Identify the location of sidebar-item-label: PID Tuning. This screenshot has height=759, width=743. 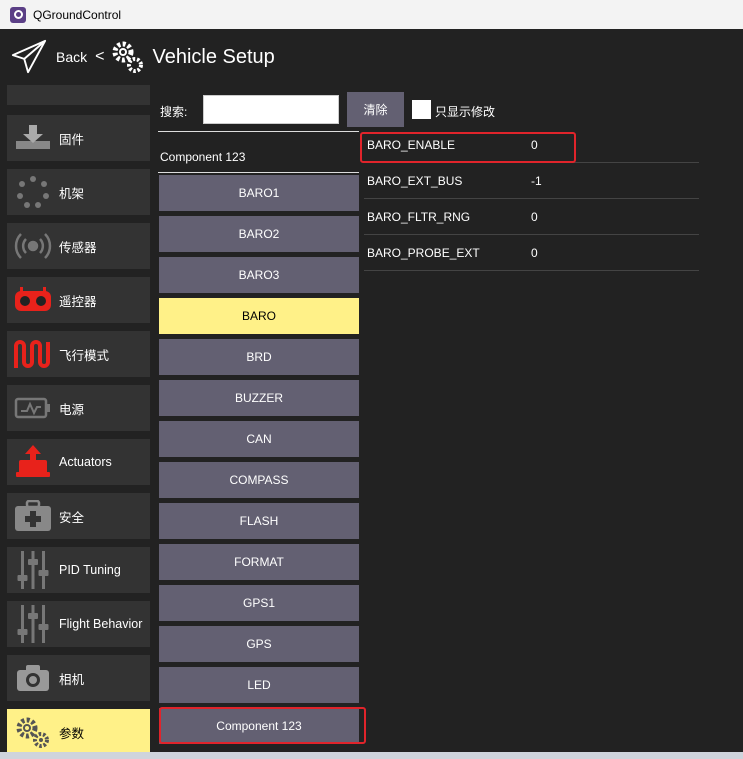
(90, 570).